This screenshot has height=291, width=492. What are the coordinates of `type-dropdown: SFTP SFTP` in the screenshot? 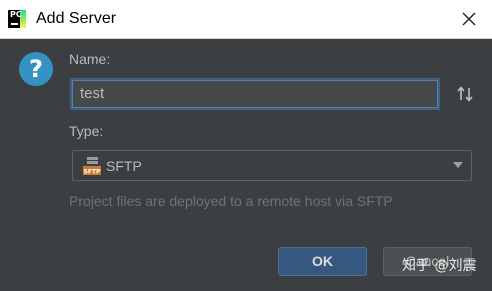 It's located at (272, 165).